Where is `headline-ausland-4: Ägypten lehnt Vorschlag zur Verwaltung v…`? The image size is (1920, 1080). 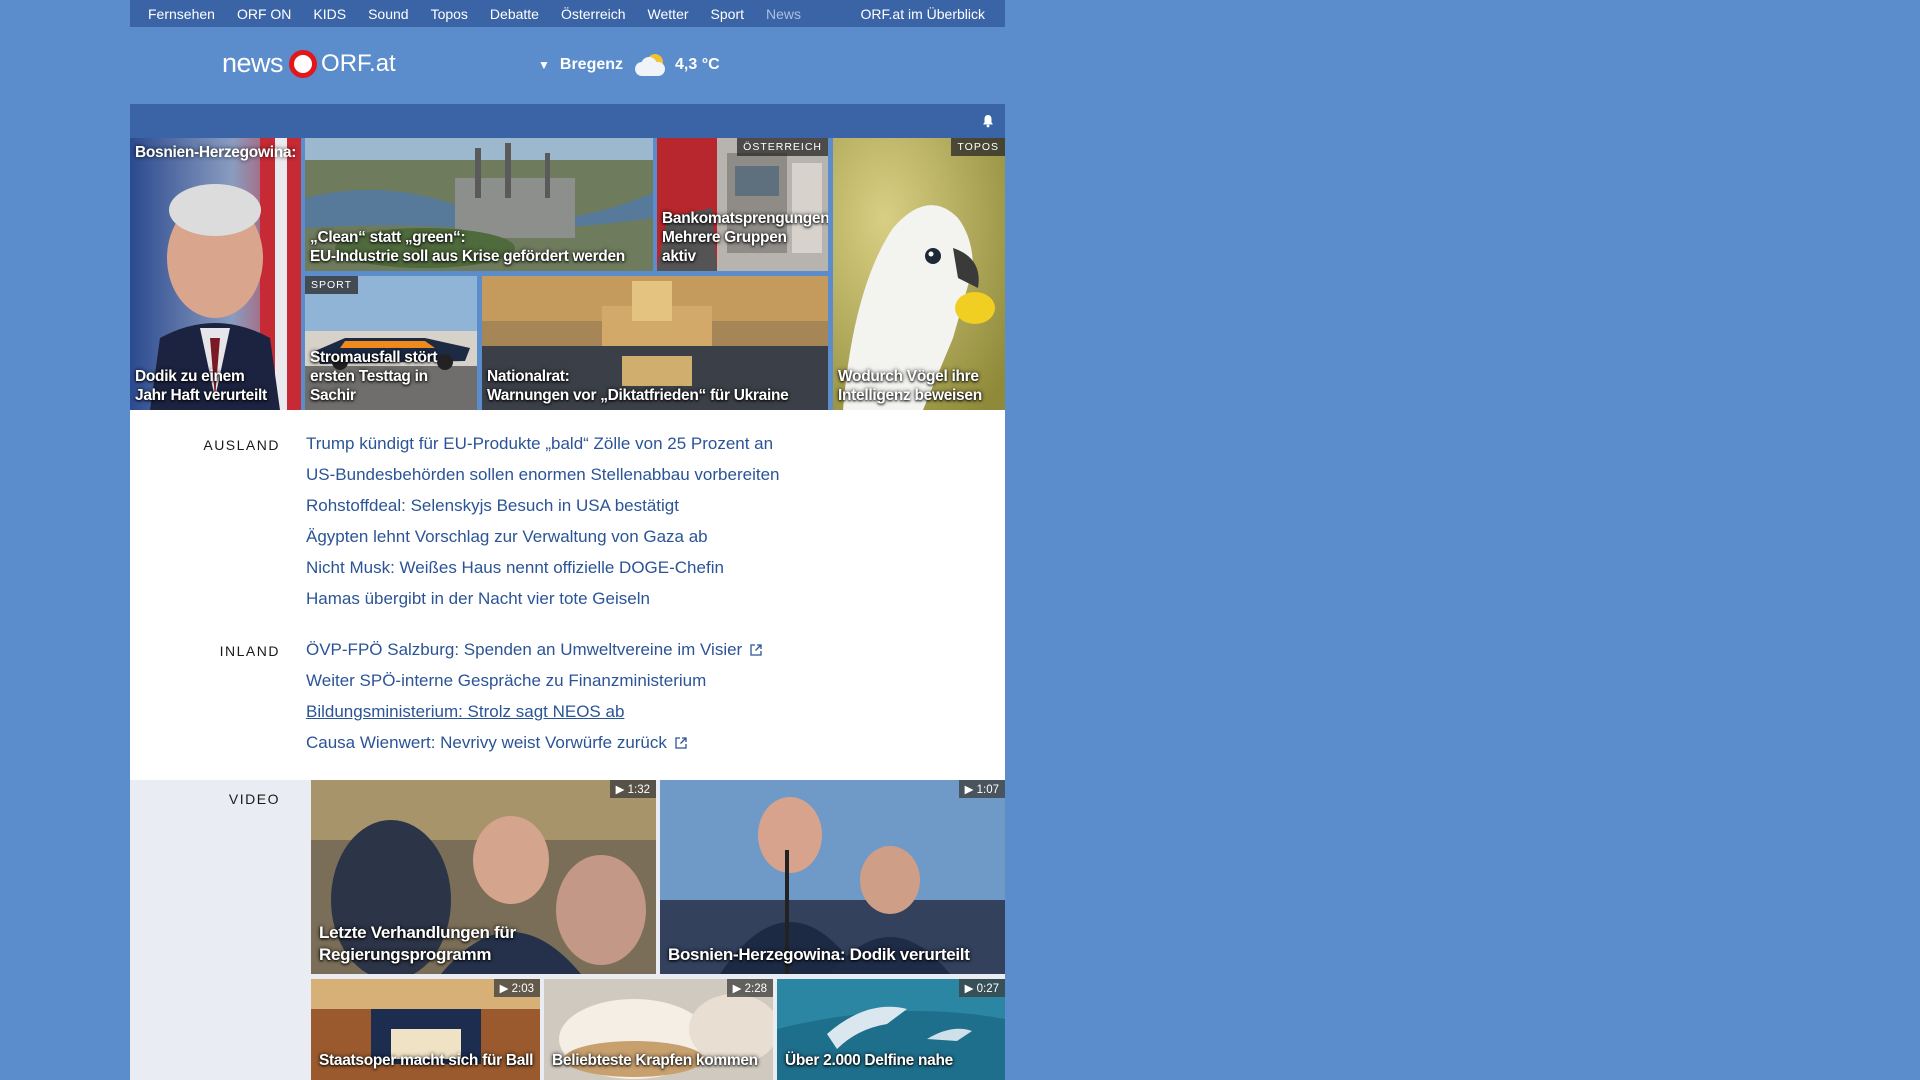
headline-ausland-4: Ägypten lehnt Vorschlag zur Verwaltung v… is located at coordinates (507, 537).